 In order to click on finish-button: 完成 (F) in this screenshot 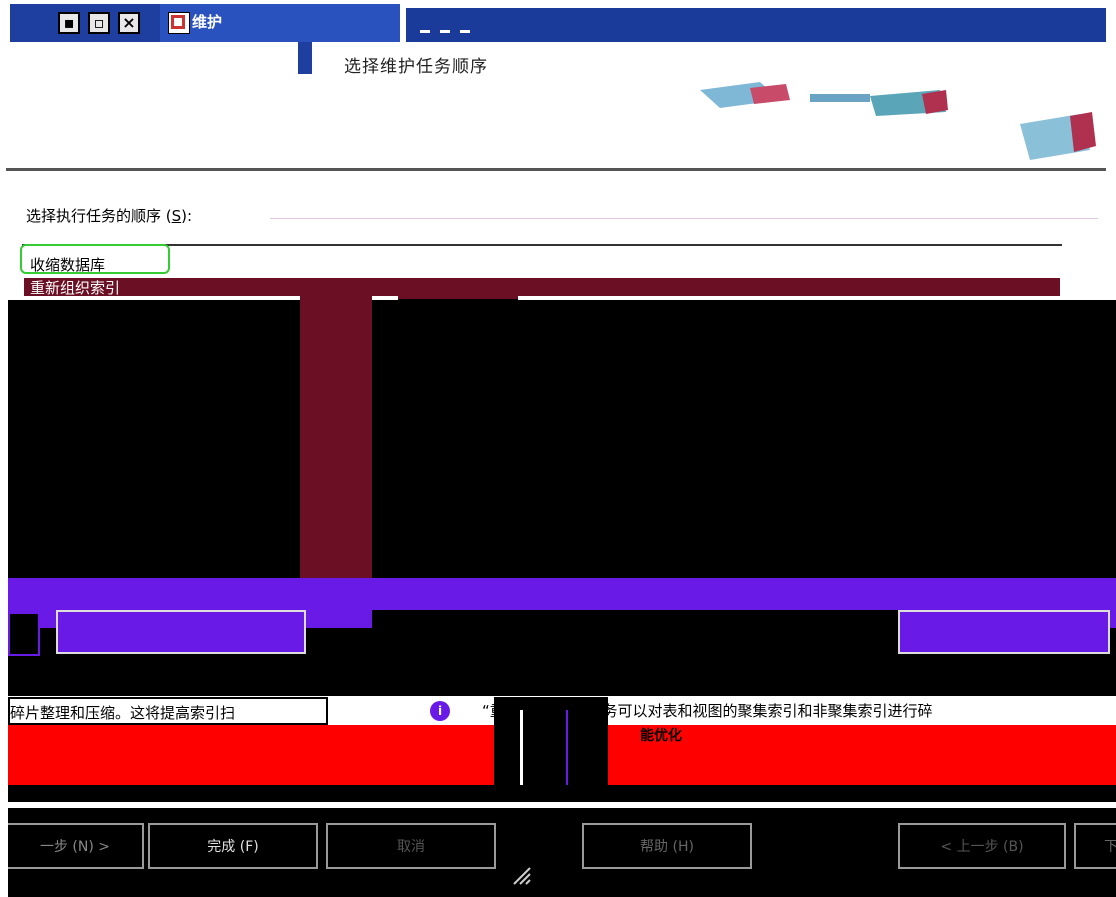, I will do `click(233, 846)`.